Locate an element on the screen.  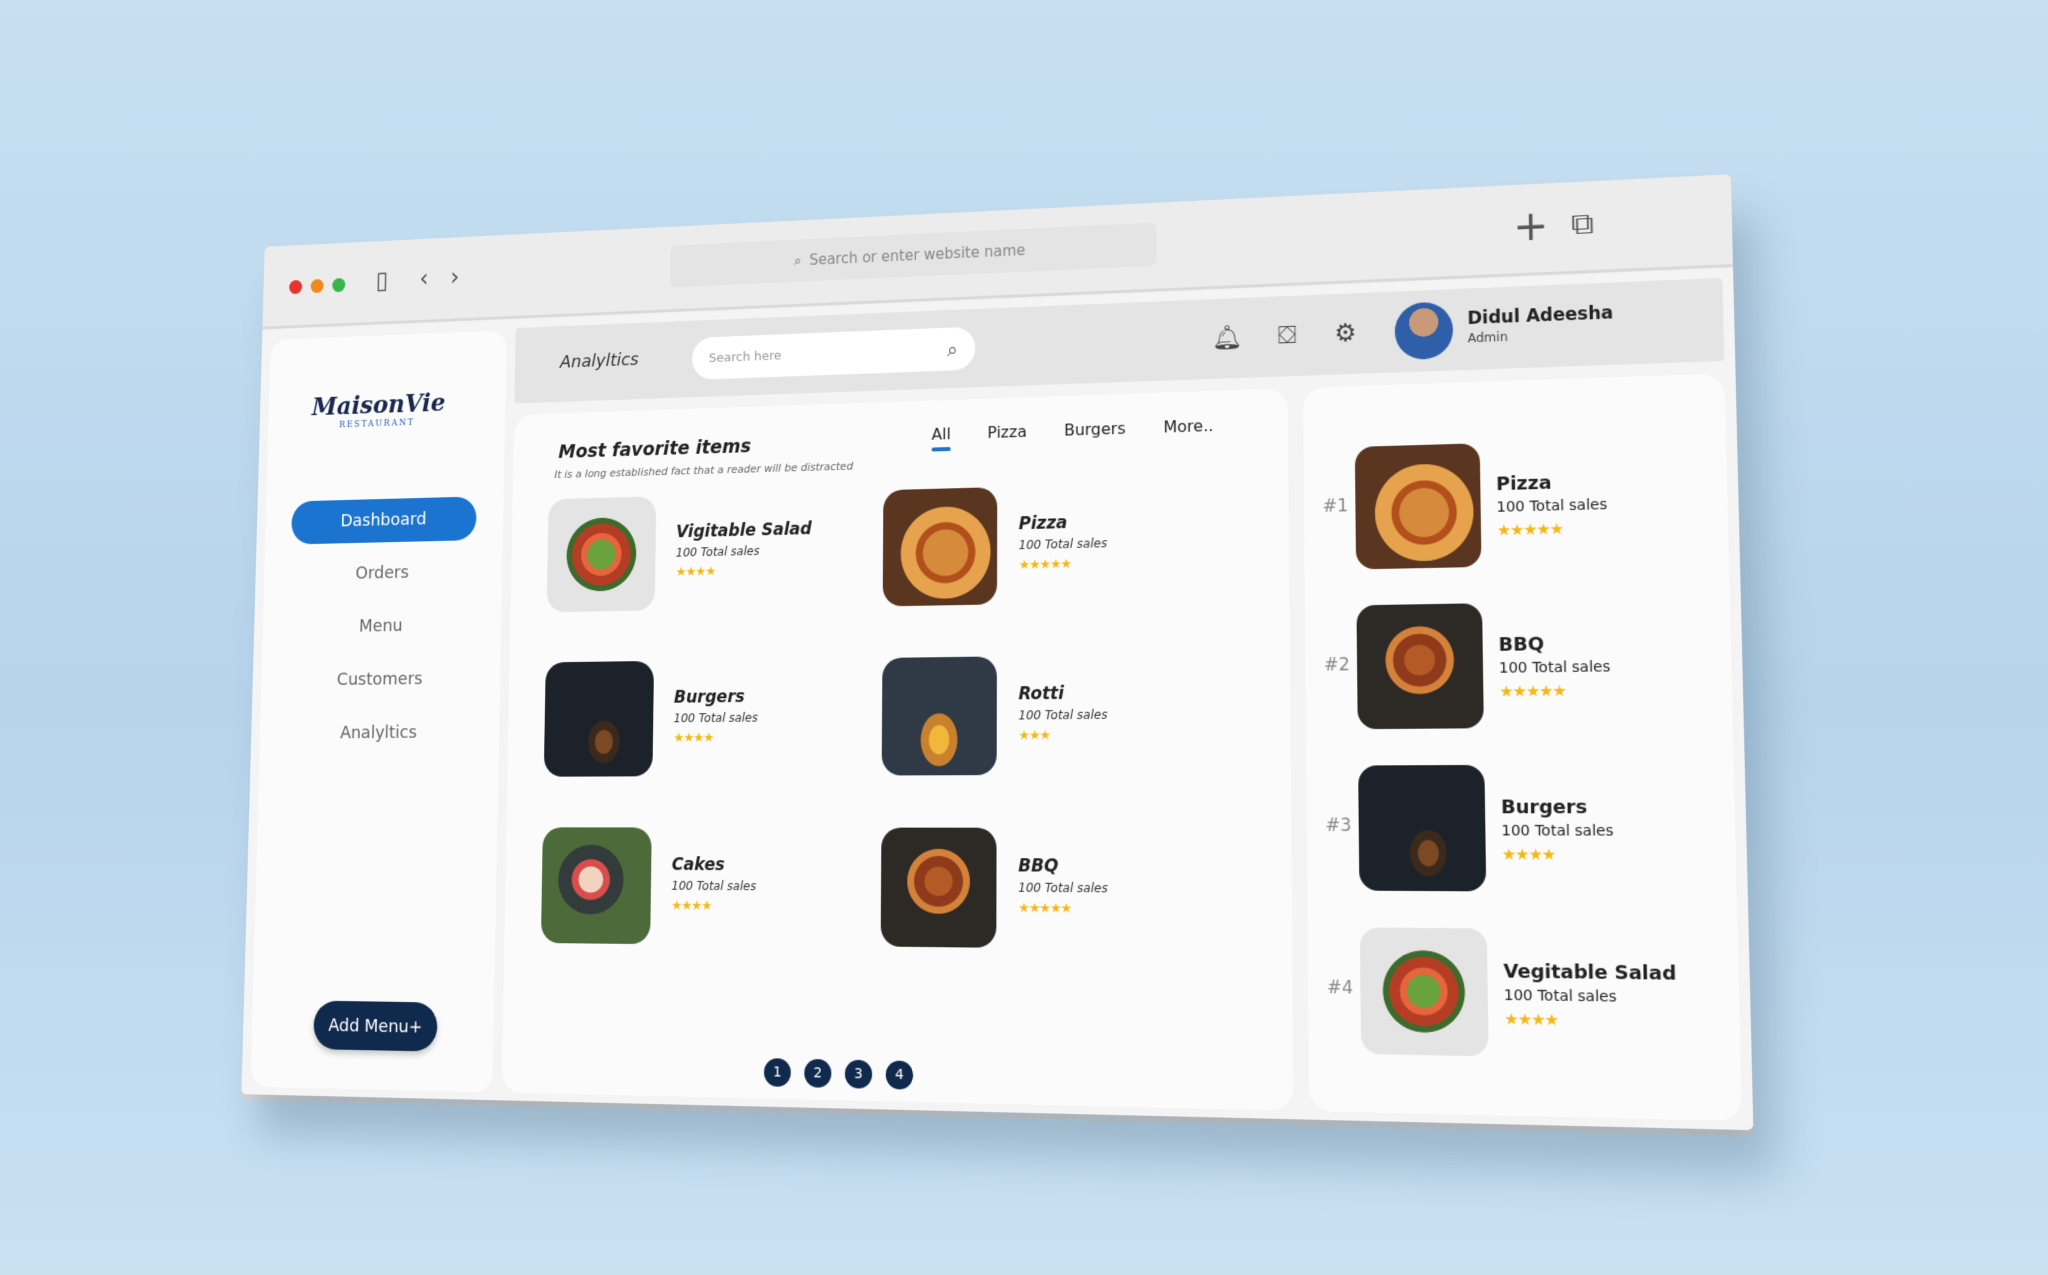
sidebar-item-menu: Menu is located at coordinates (381, 626).